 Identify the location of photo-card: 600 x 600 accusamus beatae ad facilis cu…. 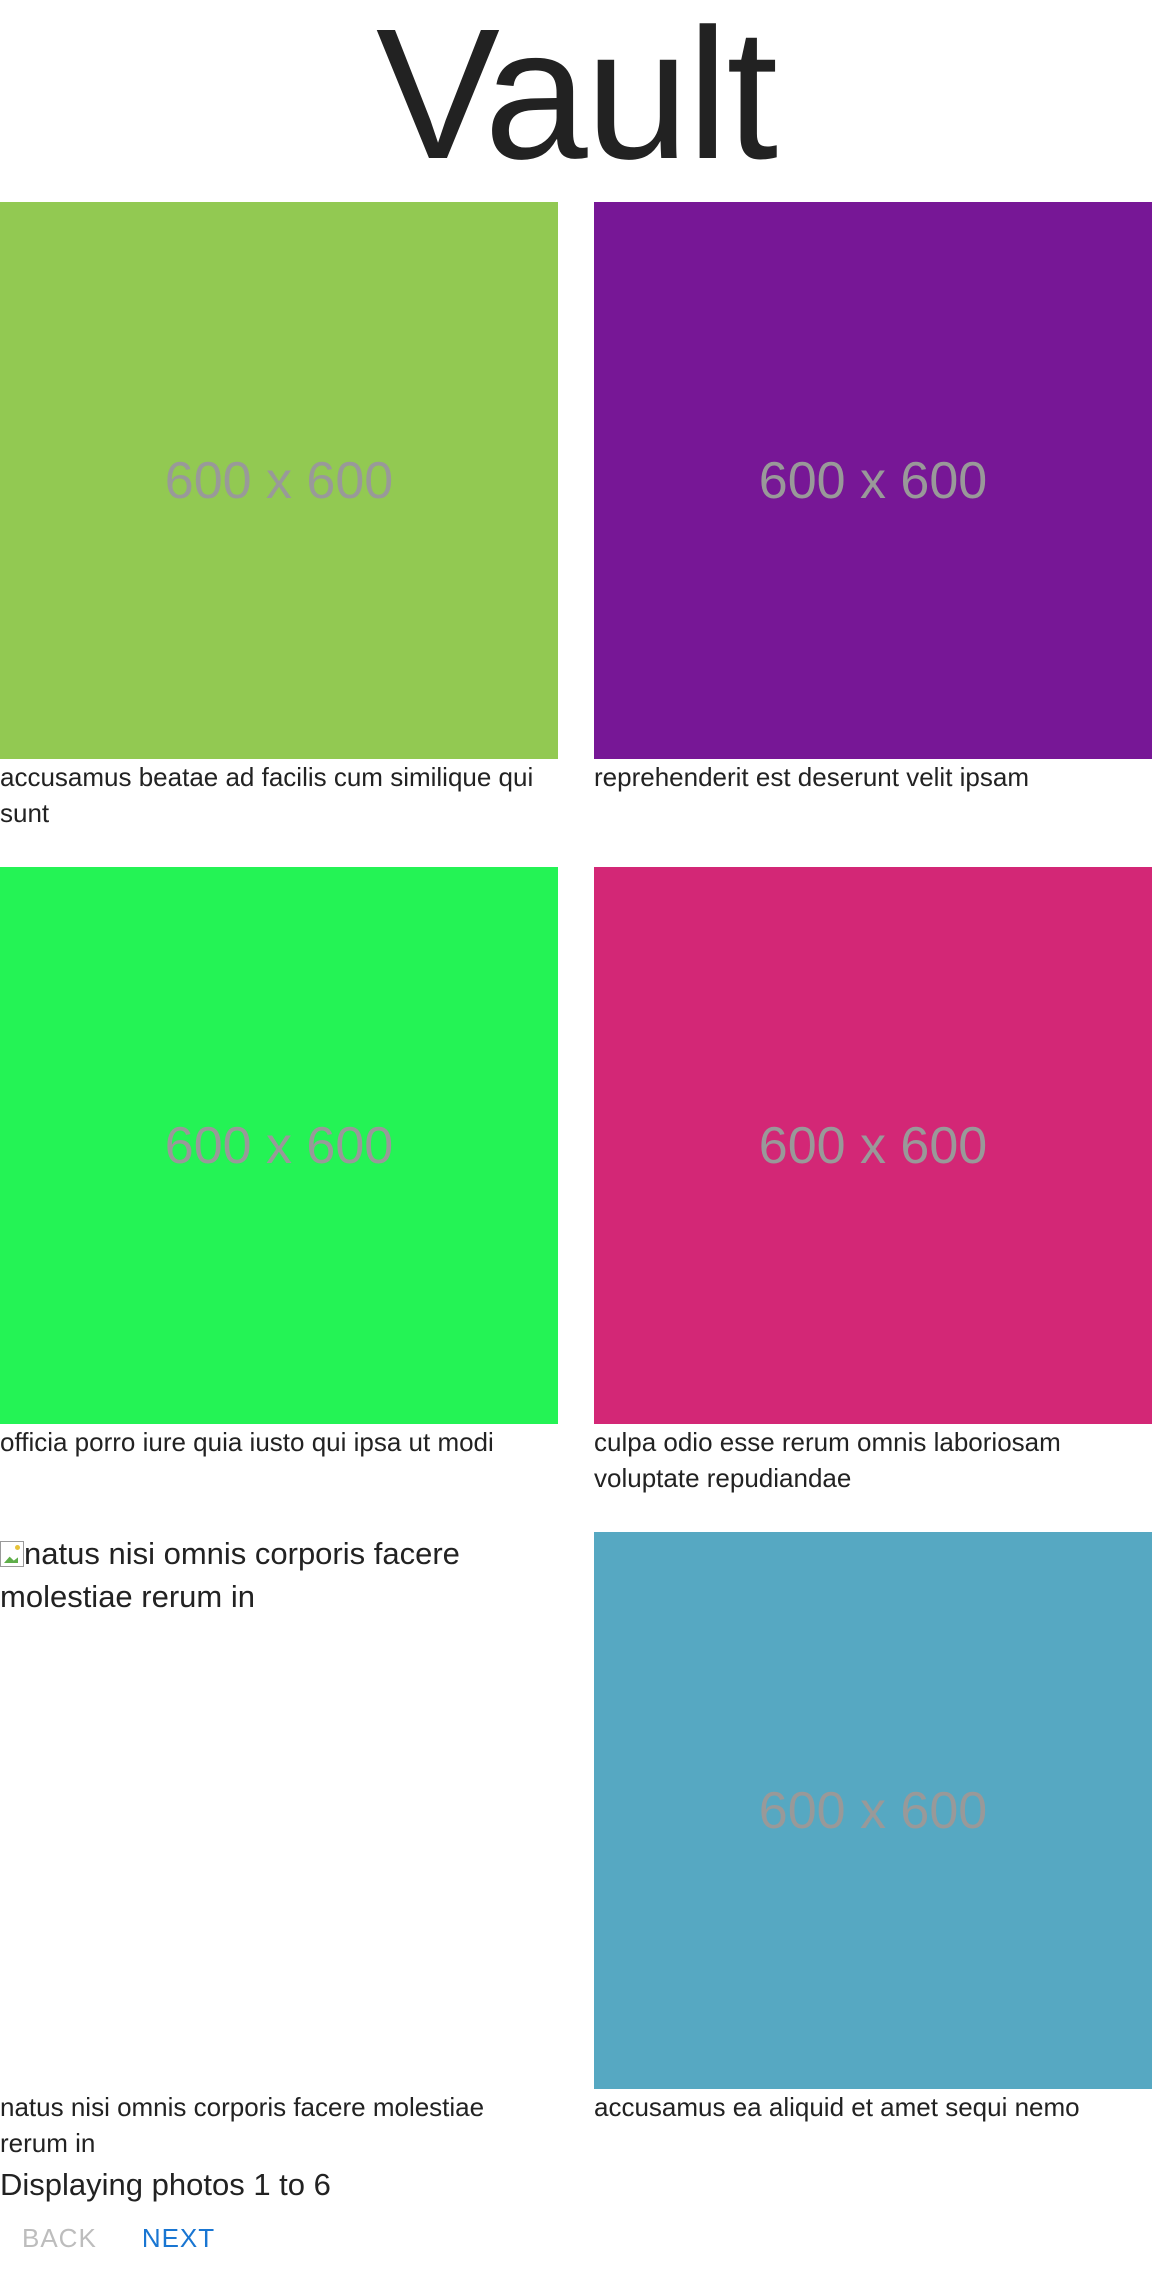
(279, 516).